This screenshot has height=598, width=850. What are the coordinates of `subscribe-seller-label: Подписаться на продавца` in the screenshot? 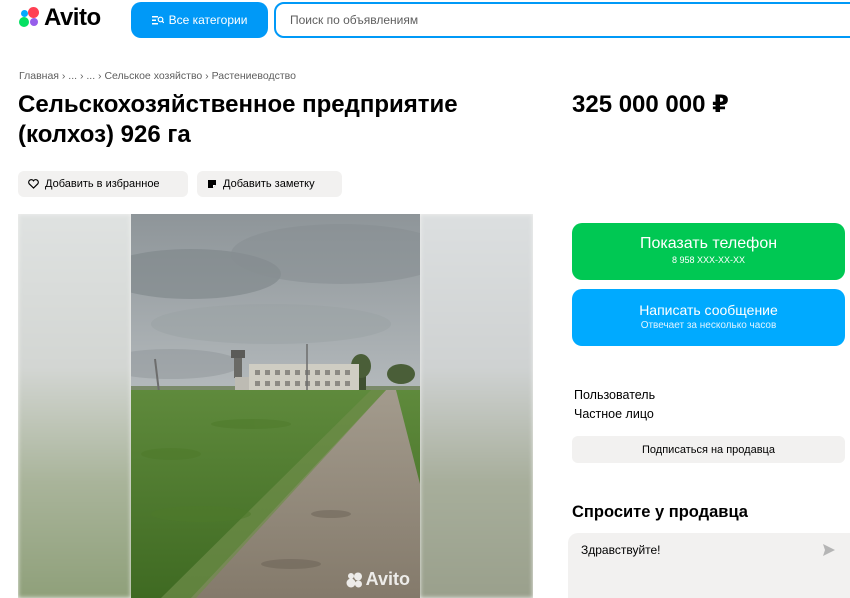 It's located at (708, 449).